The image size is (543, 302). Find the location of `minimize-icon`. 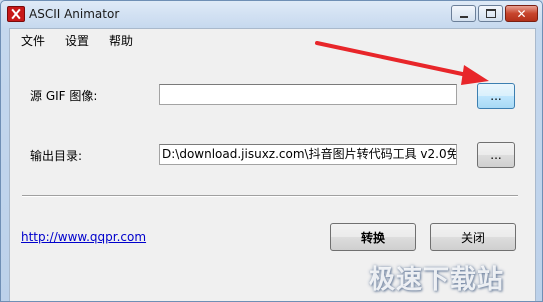

minimize-icon is located at coordinates (463, 16).